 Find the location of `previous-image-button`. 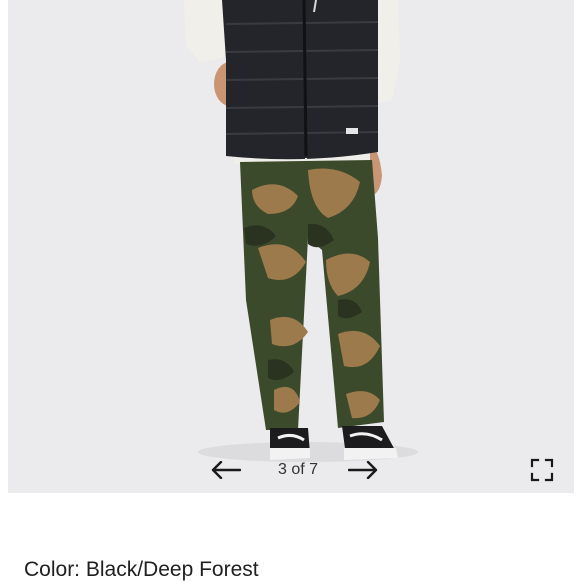

previous-image-button is located at coordinates (226, 470).